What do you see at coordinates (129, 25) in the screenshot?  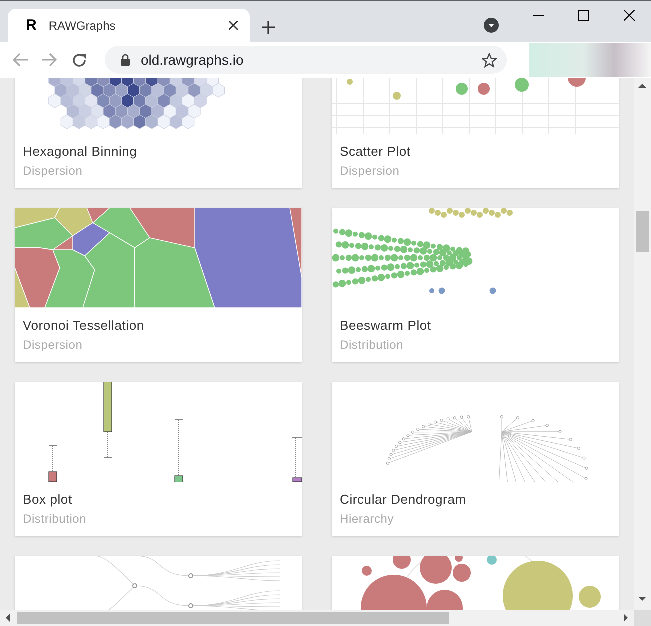 I see `browser-tab: R RAWGraphs` at bounding box center [129, 25].